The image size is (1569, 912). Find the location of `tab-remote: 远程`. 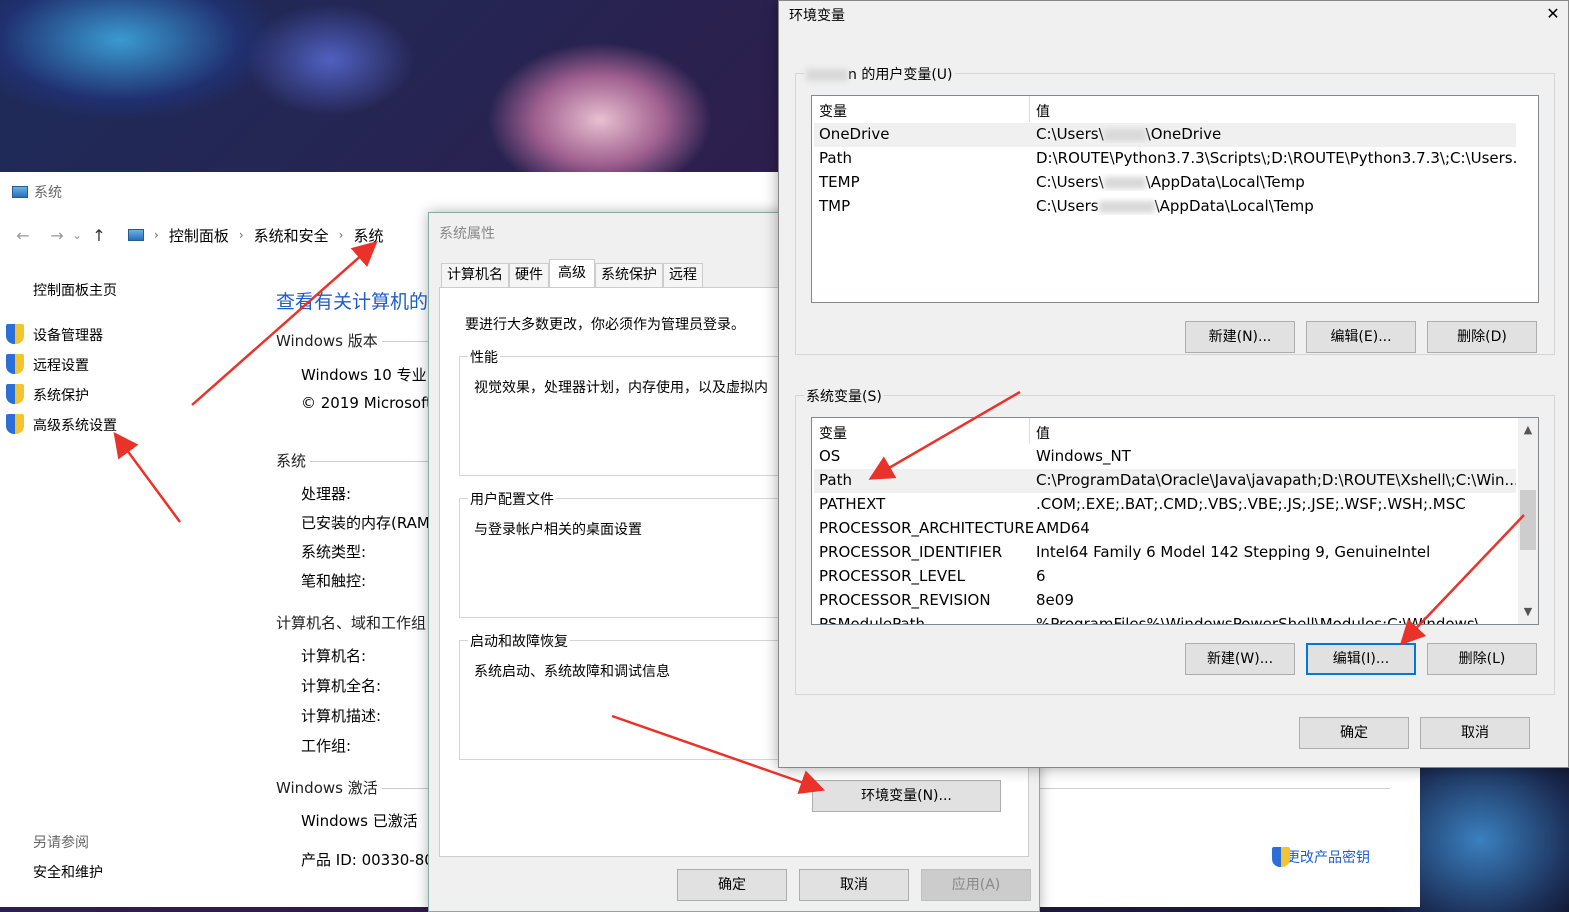

tab-remote: 远程 is located at coordinates (683, 275).